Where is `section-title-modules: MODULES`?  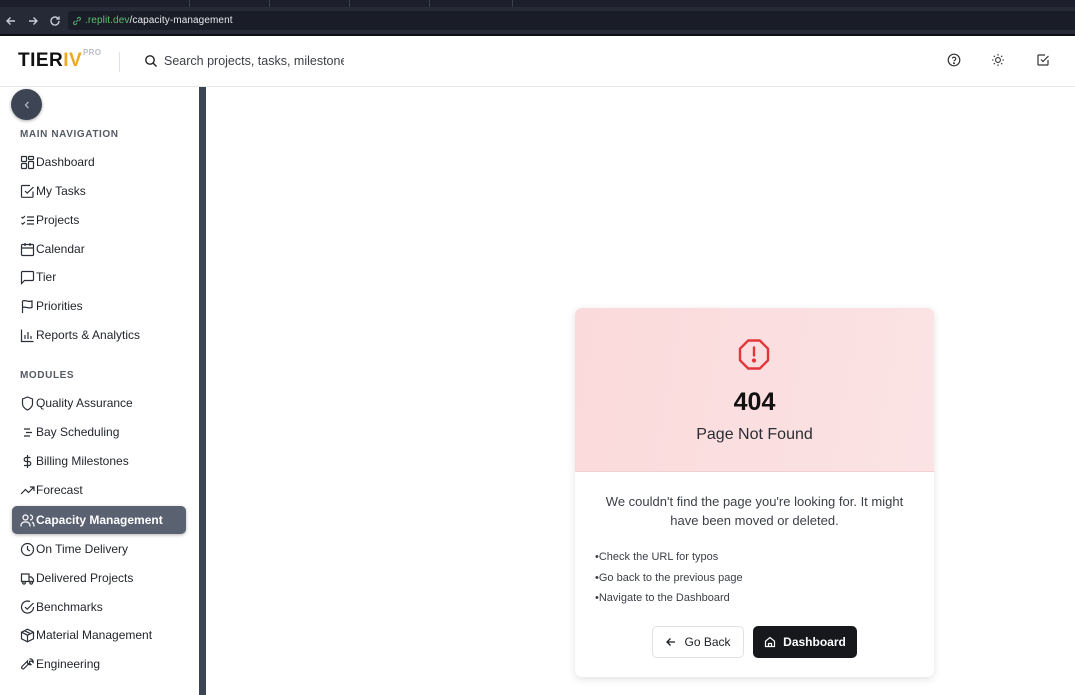 section-title-modules: MODULES is located at coordinates (47, 375).